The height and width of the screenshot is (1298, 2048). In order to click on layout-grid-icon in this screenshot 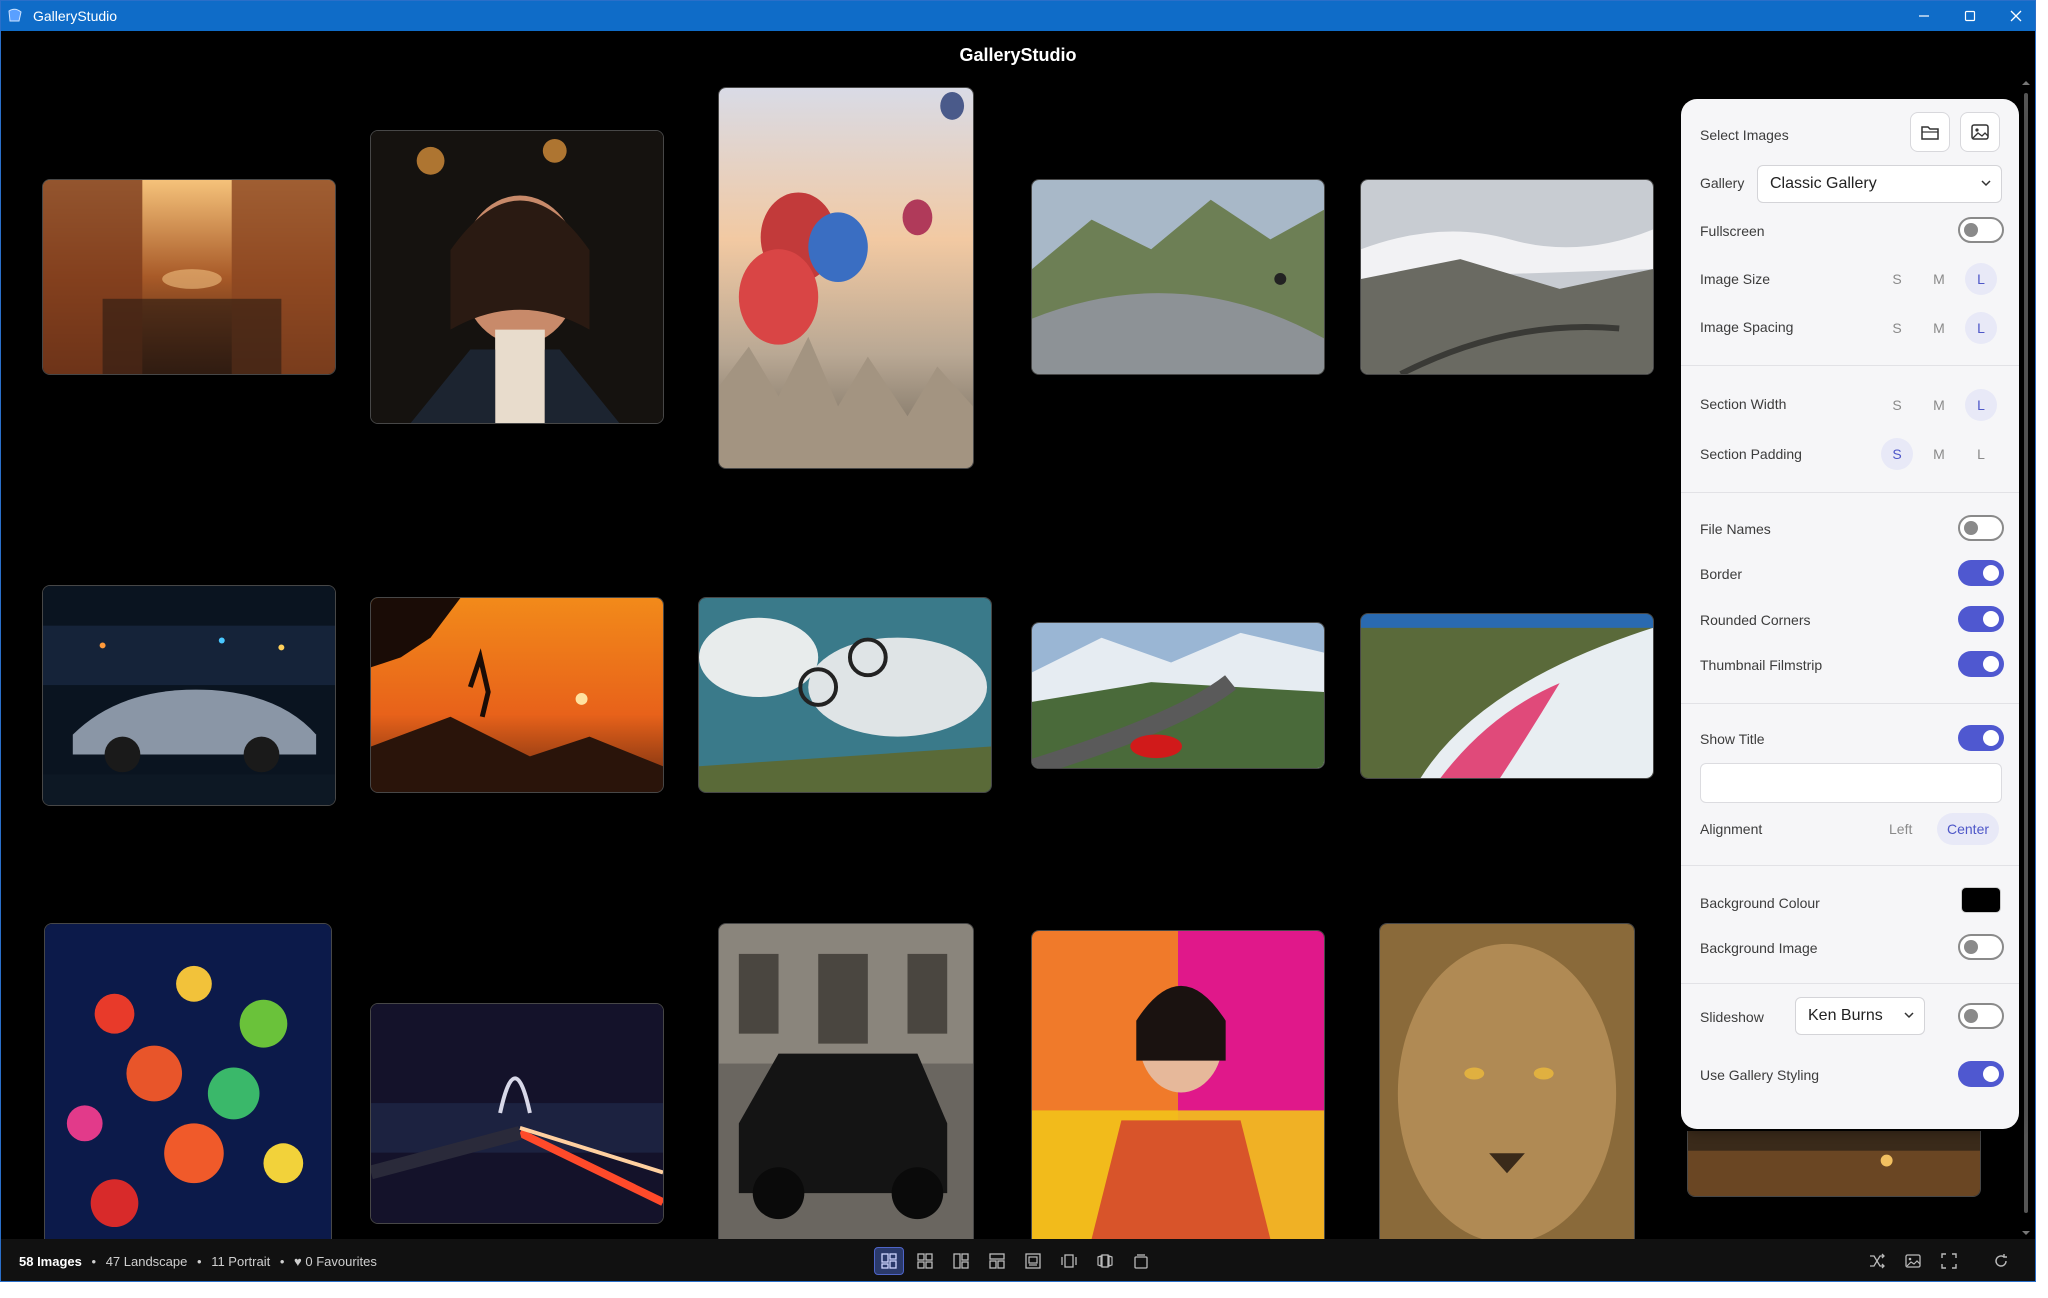, I will do `click(925, 1261)`.